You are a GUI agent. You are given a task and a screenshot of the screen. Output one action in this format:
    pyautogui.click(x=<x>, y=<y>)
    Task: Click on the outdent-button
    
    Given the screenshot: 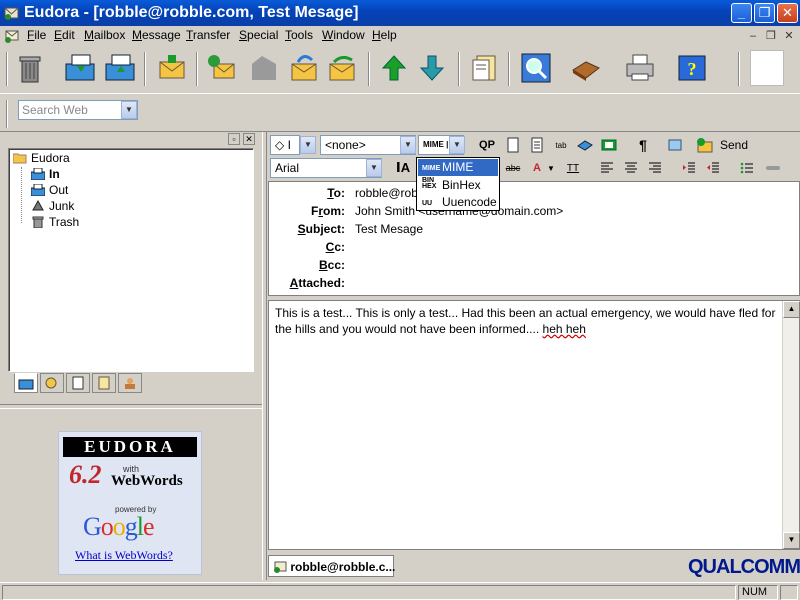 What is the action you would take?
    pyautogui.click(x=713, y=168)
    